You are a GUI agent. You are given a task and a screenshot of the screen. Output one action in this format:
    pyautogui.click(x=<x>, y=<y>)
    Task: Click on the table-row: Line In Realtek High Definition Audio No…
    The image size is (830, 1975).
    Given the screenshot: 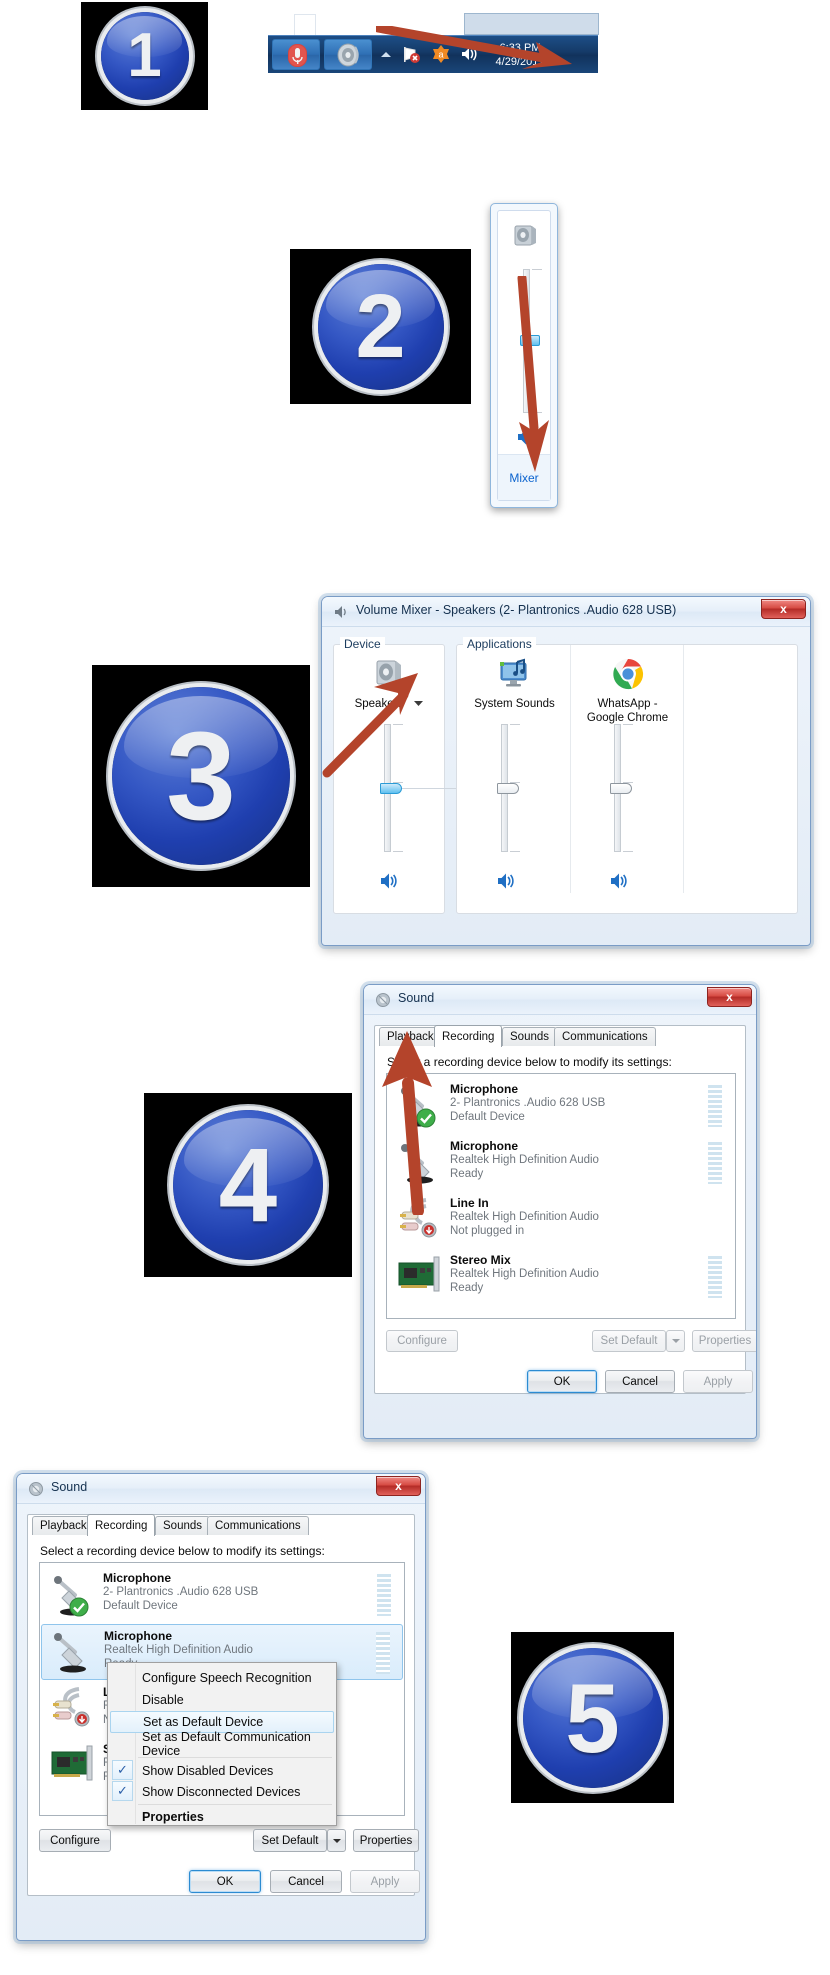 What is the action you would take?
    pyautogui.click(x=561, y=1220)
    